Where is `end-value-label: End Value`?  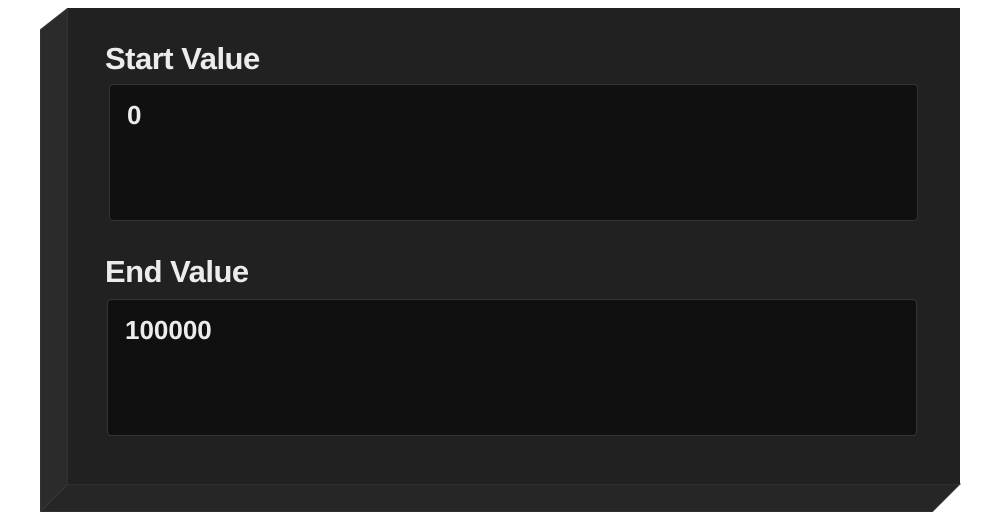 end-value-label: End Value is located at coordinates (177, 271).